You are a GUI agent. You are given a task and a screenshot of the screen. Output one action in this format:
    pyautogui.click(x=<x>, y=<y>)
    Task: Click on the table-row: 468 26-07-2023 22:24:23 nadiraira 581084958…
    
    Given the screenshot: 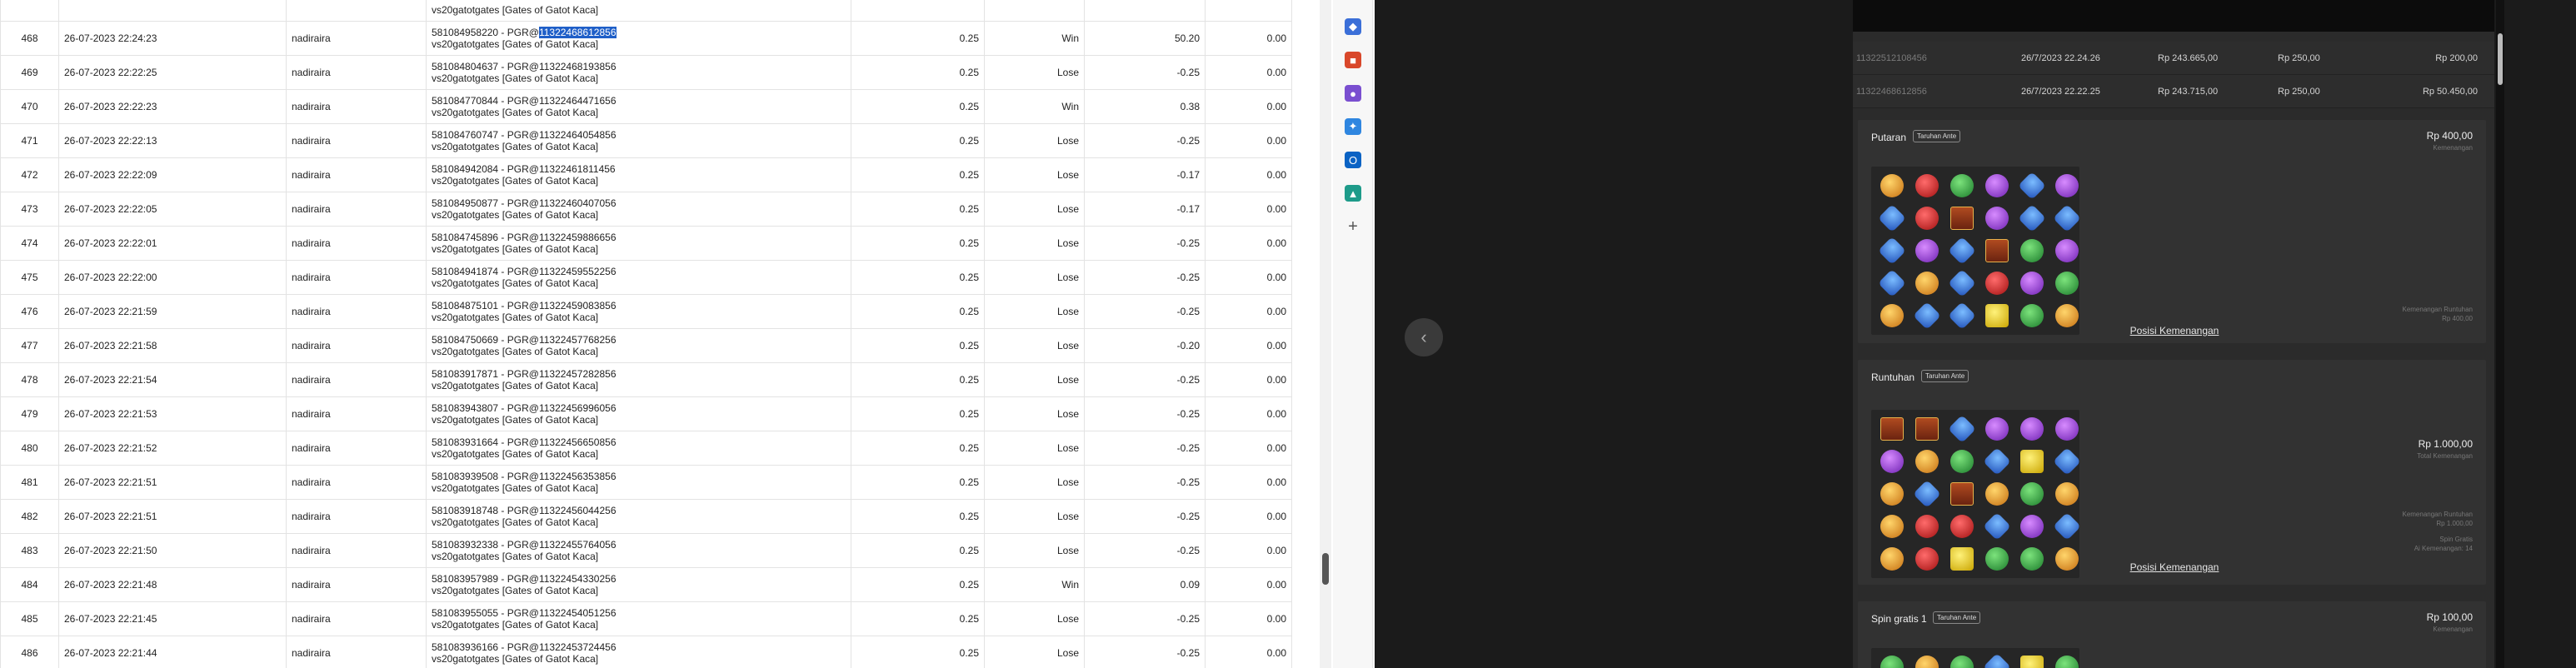 What is the action you would take?
    pyautogui.click(x=646, y=38)
    